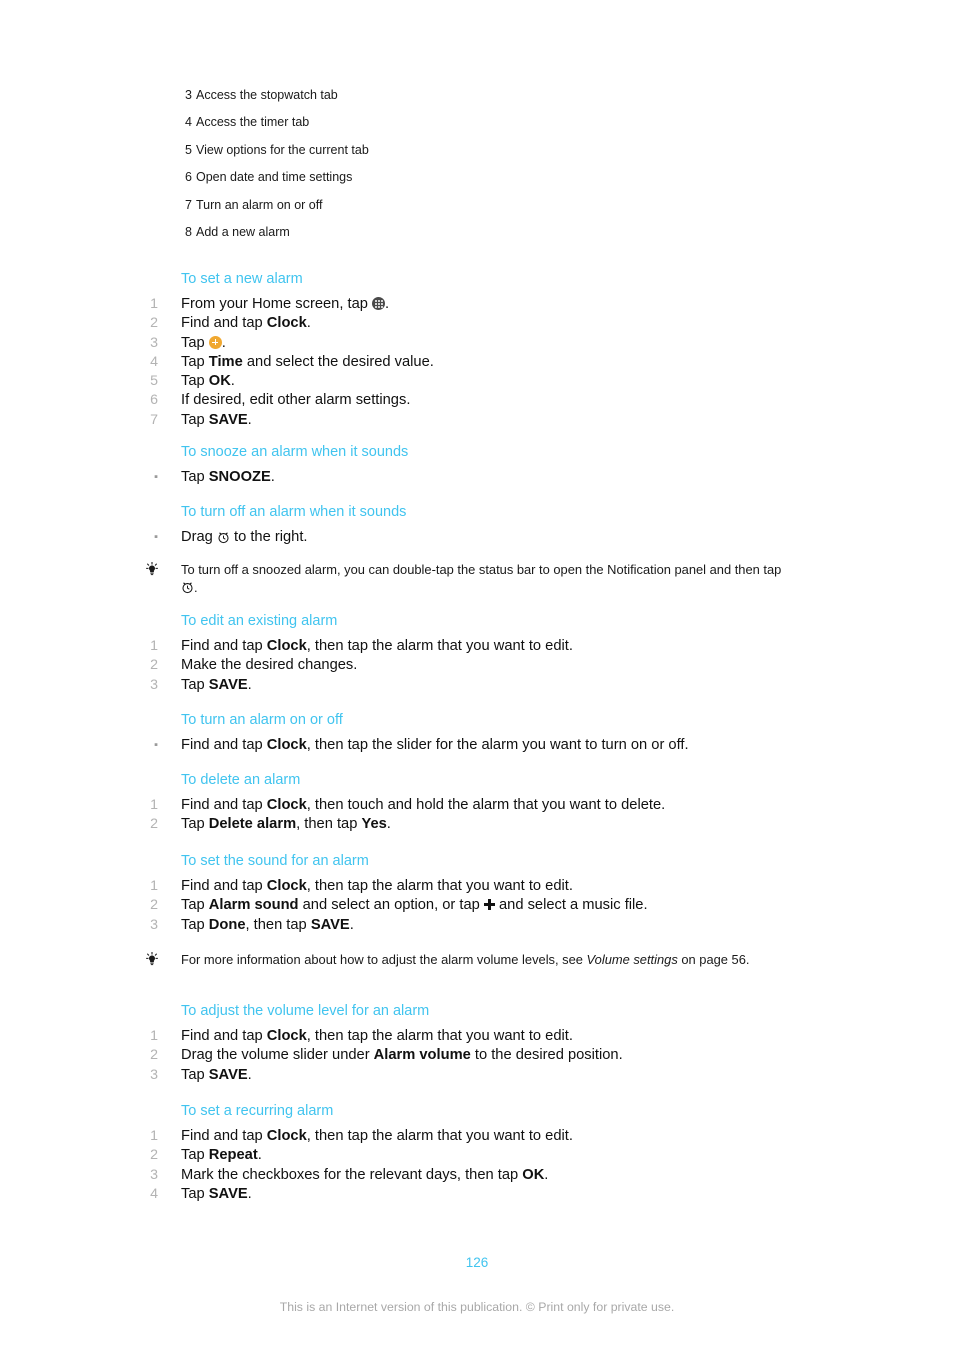  Describe the element at coordinates (188, 204) in the screenshot. I see `legend-number: 7` at that location.